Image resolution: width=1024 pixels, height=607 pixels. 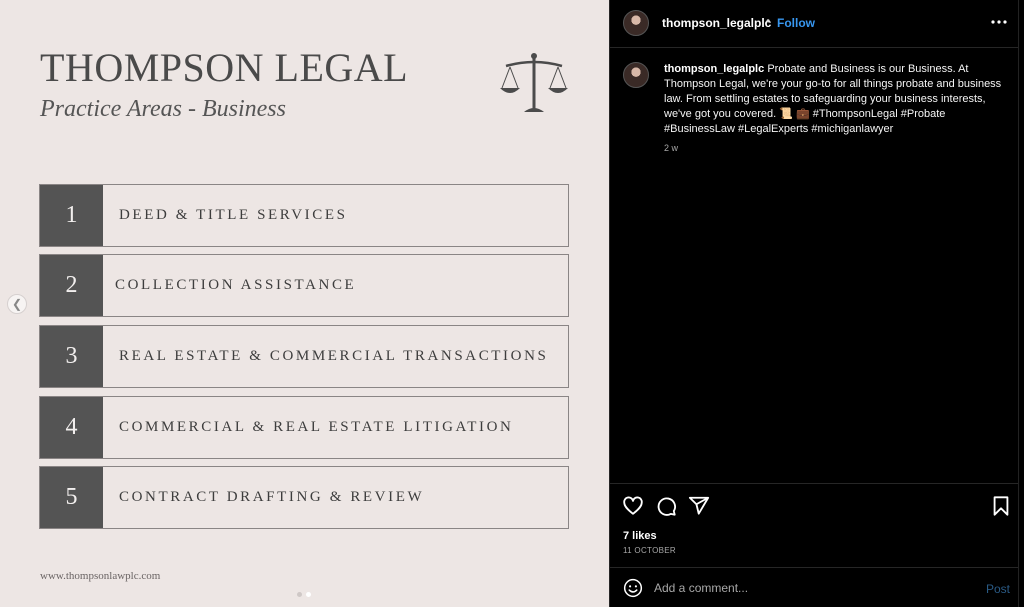 What do you see at coordinates (633, 506) in the screenshot?
I see `heart-icon` at bounding box center [633, 506].